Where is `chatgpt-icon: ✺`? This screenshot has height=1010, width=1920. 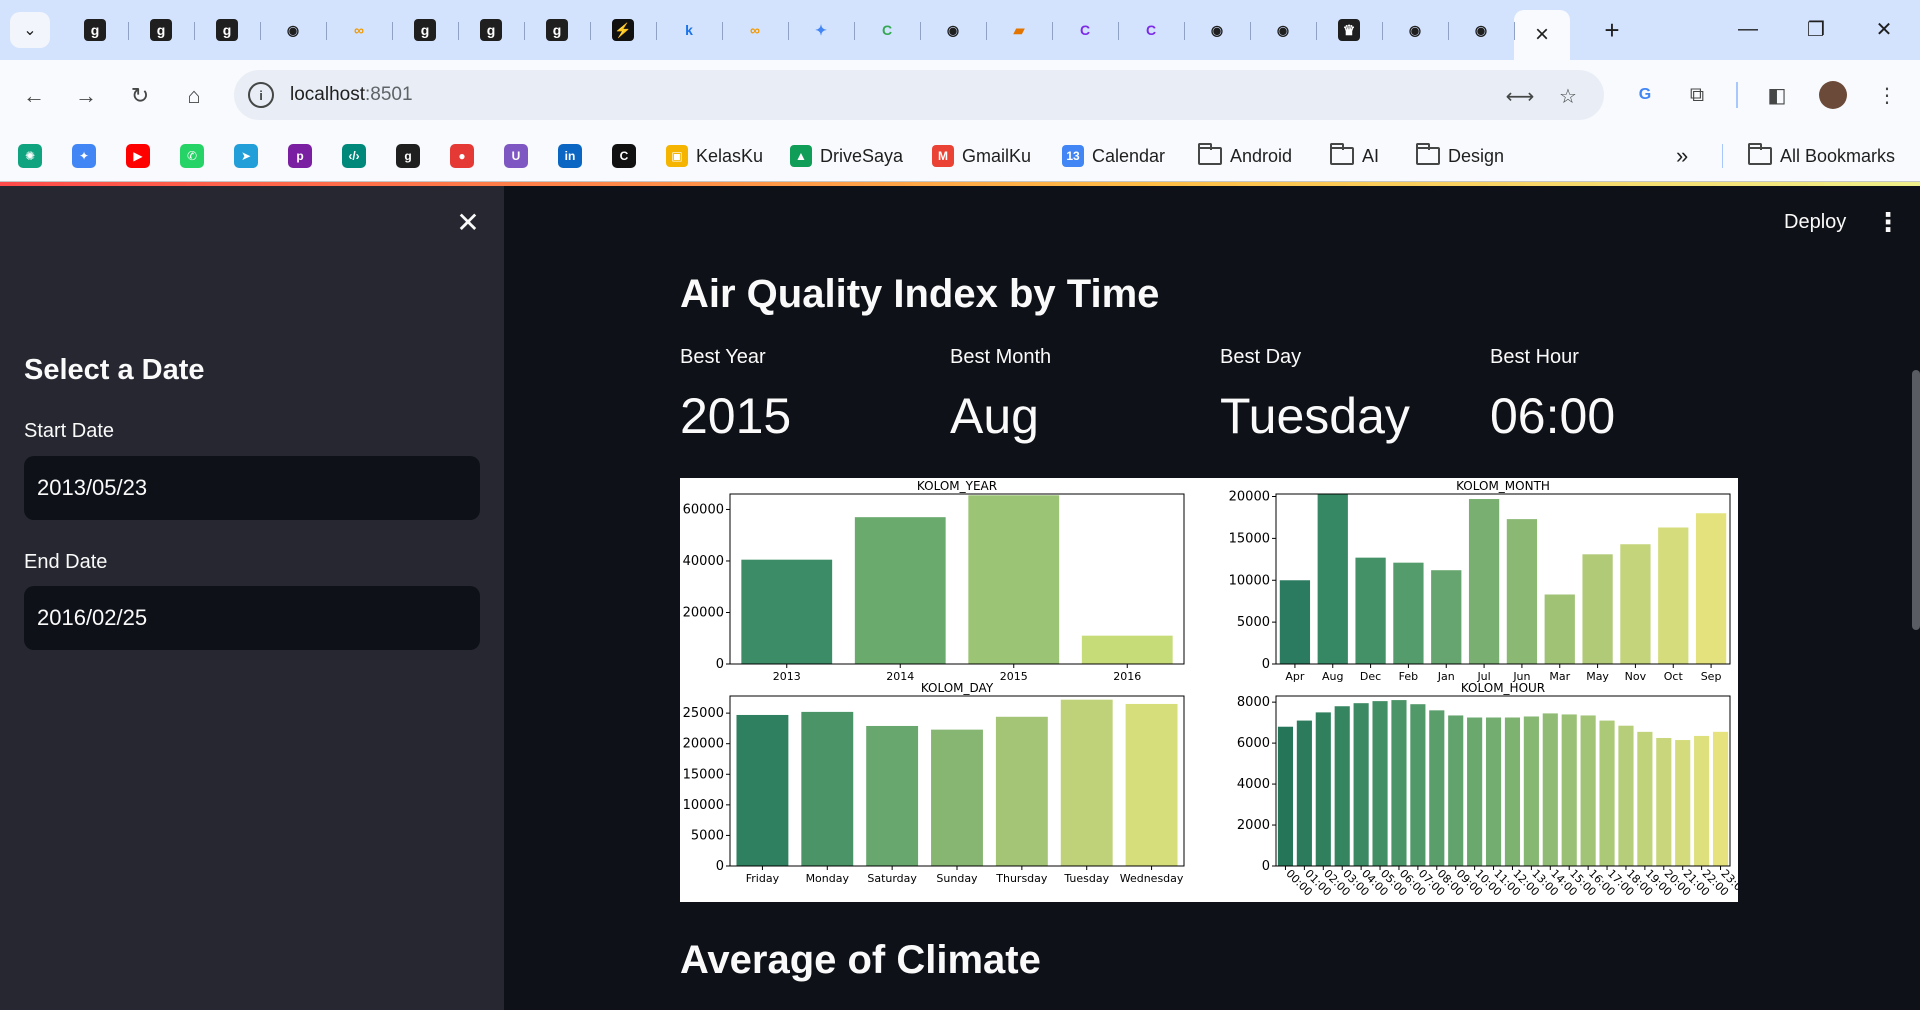
chatgpt-icon: ✺ is located at coordinates (30, 156).